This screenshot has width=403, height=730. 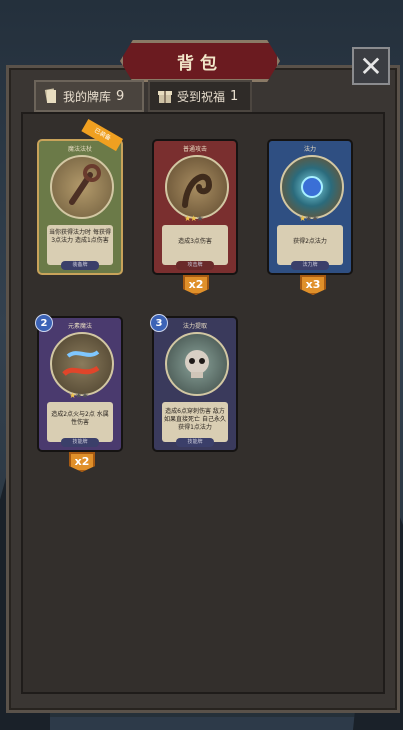 I want to click on card-mana: 法力 ★★★ 获得2点法力 法力牌, so click(x=310, y=207).